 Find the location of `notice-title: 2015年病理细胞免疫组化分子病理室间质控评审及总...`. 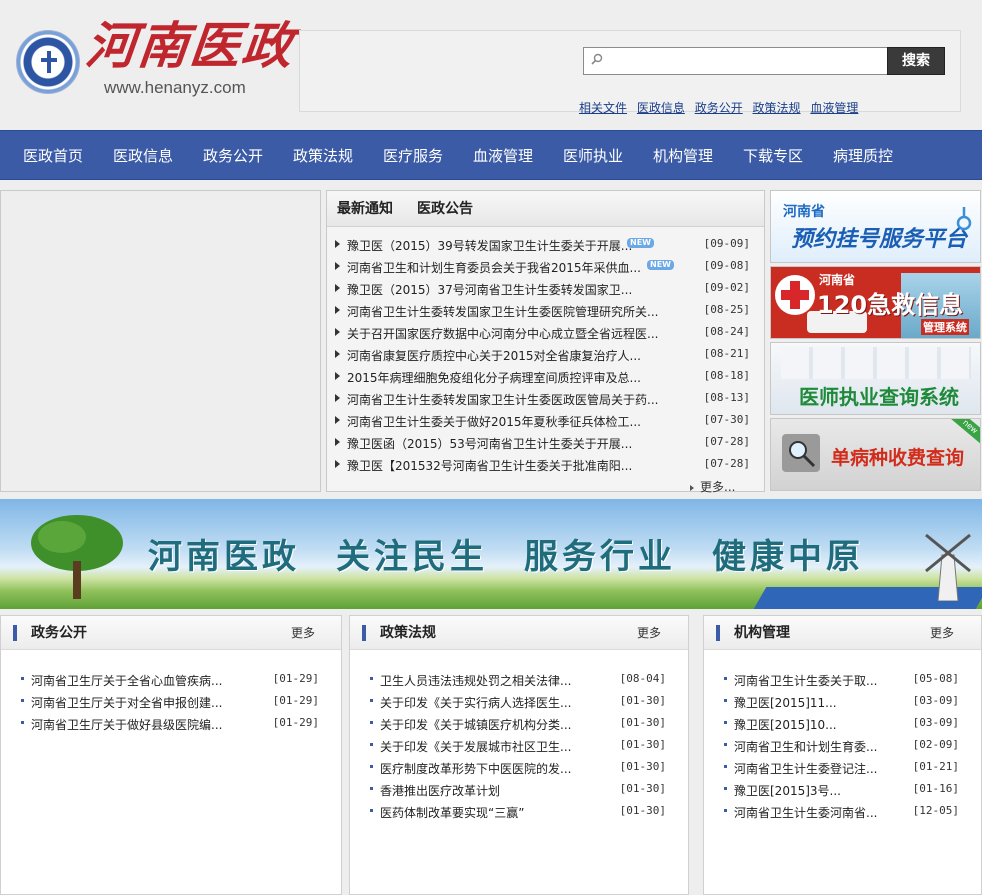

notice-title: 2015年病理细胞免疫组化分子病理室间质控评审及总... is located at coordinates (494, 377).